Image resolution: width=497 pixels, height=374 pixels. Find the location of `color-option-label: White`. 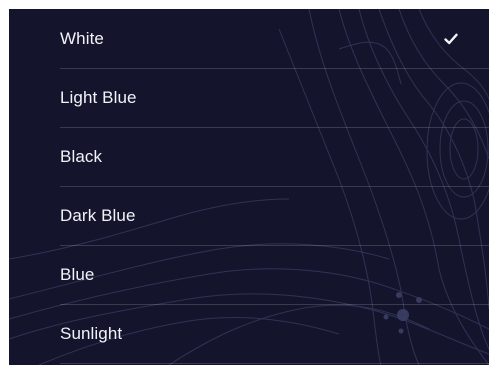

color-option-label: White is located at coordinates (82, 38).